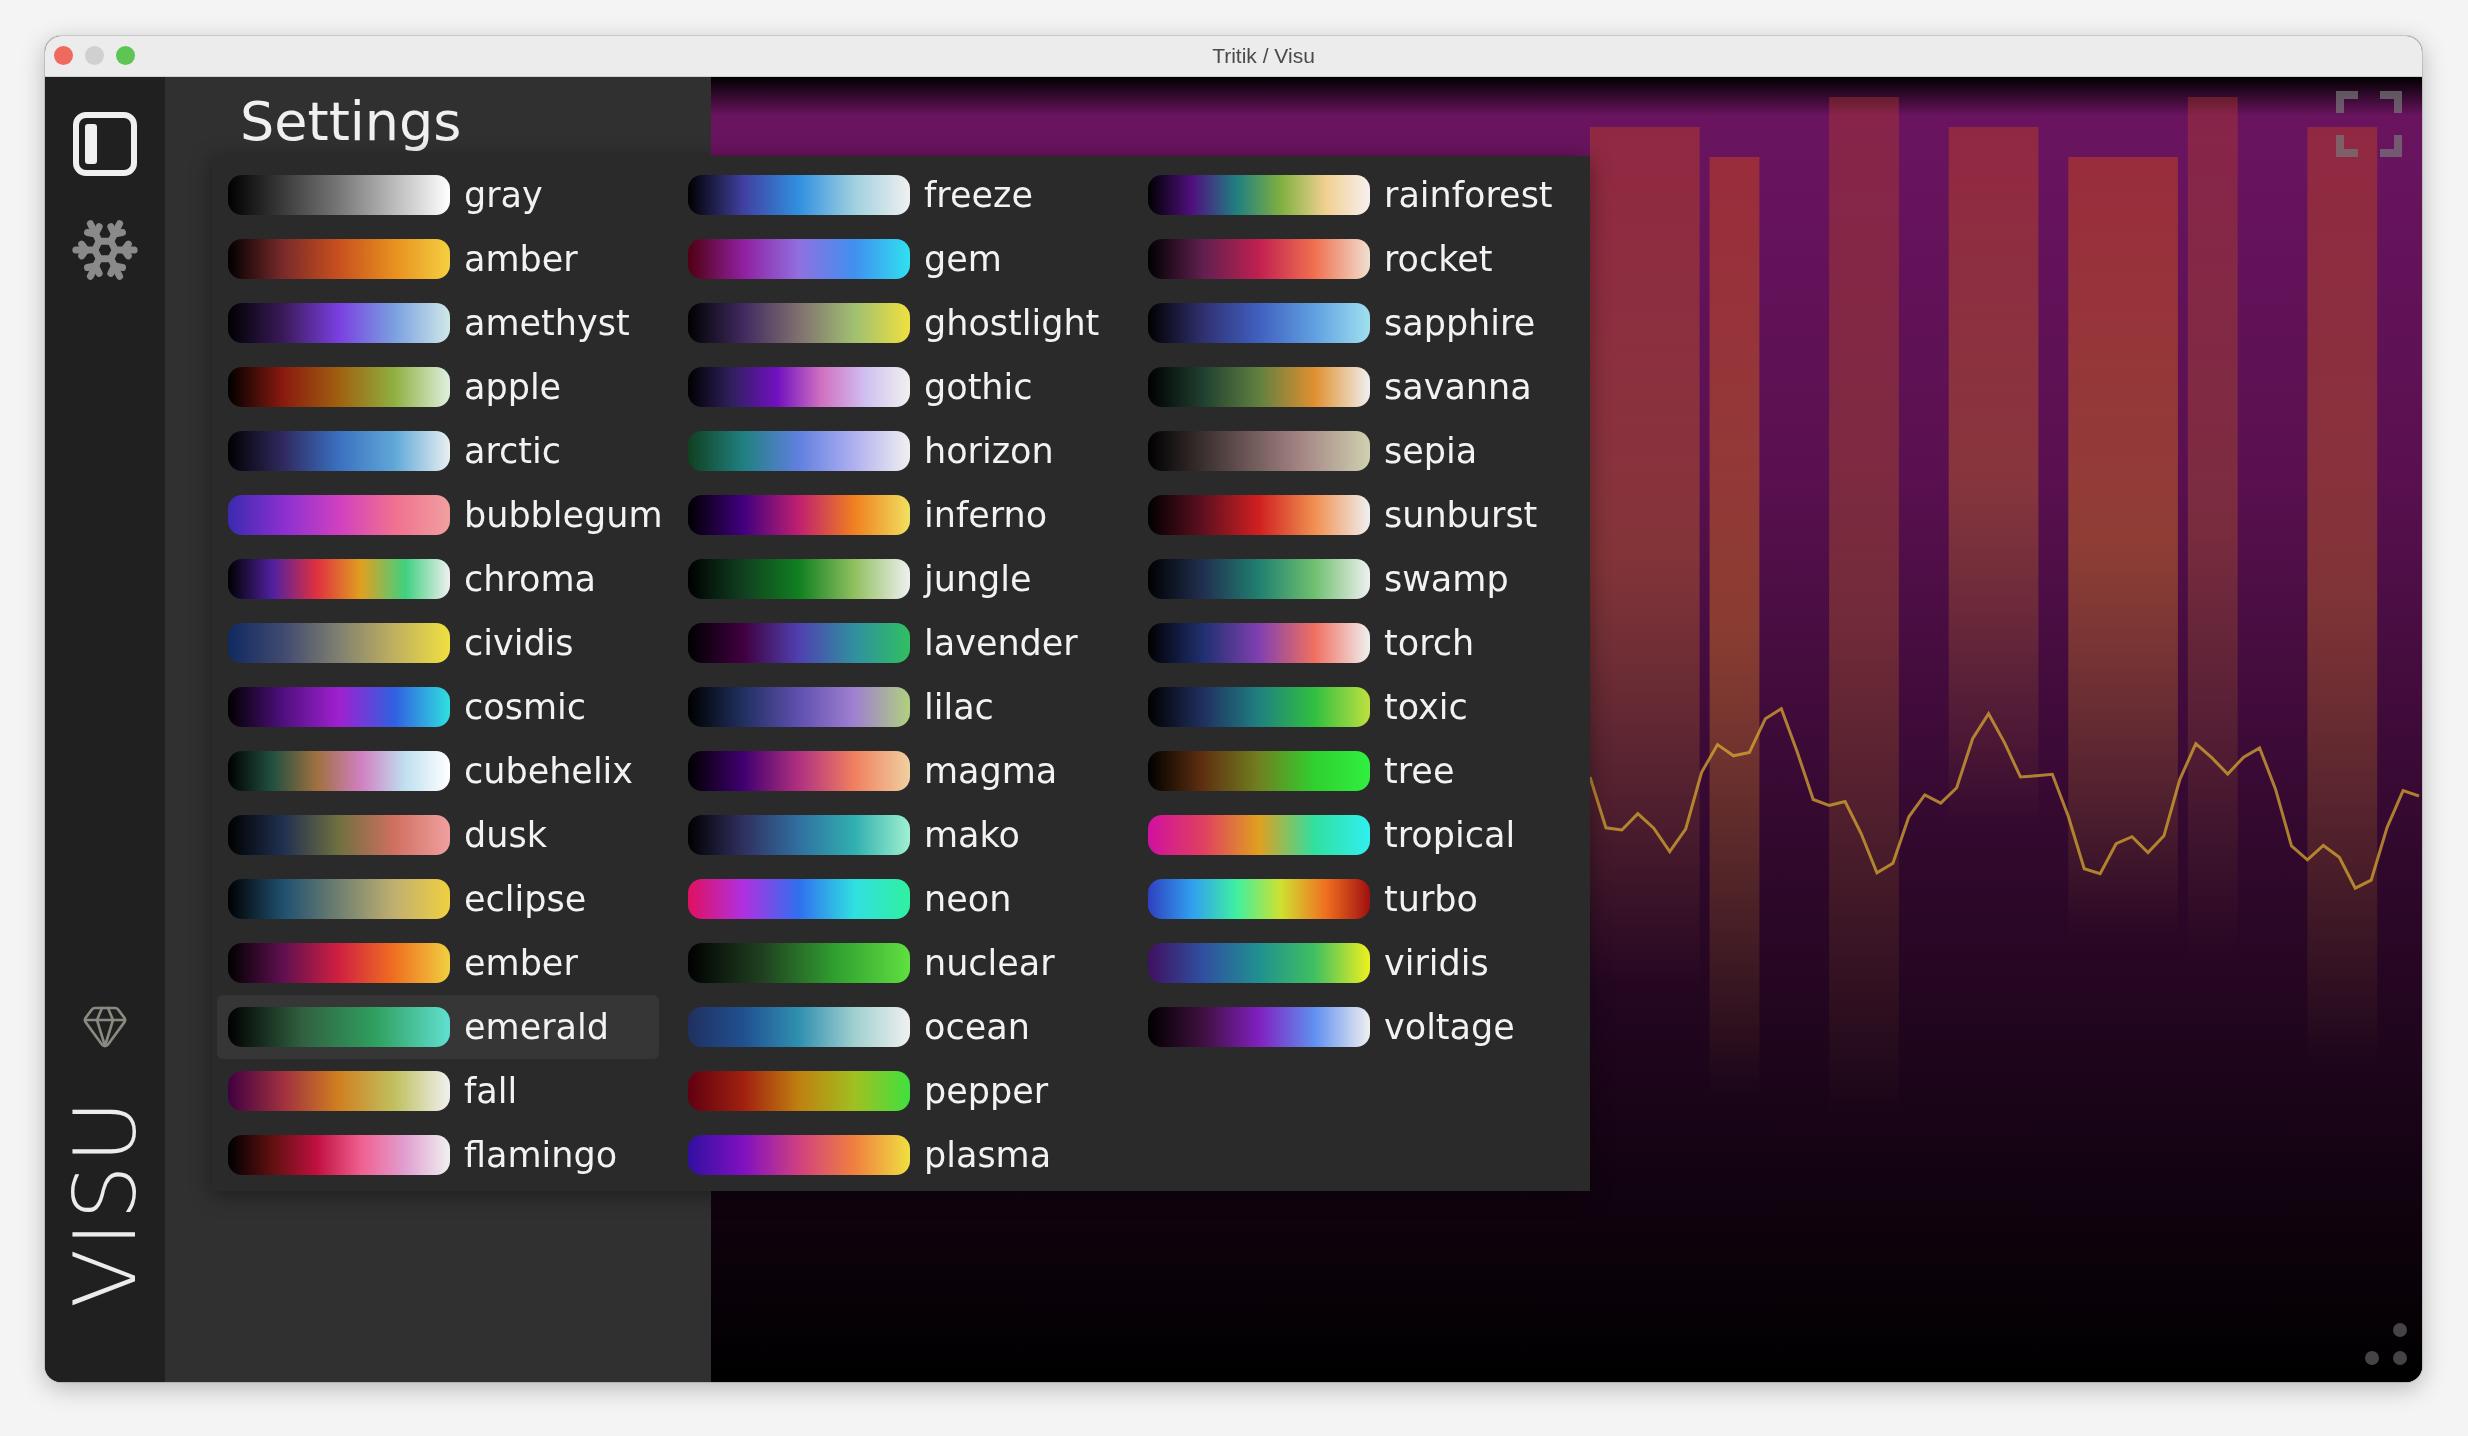 The height and width of the screenshot is (1436, 2468). Describe the element at coordinates (1426, 707) in the screenshot. I see `colormap-label: toxic` at that location.